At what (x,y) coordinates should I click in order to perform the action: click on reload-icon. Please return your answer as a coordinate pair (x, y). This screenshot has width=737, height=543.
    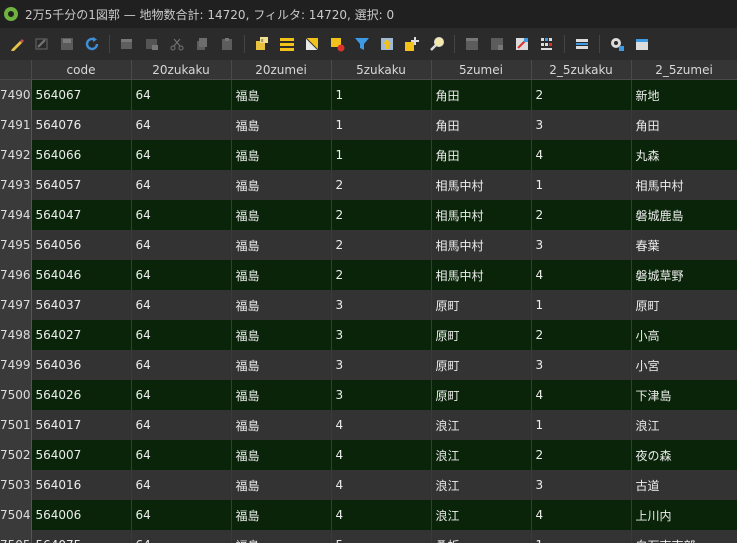
    Looking at the image, I should click on (92, 44).